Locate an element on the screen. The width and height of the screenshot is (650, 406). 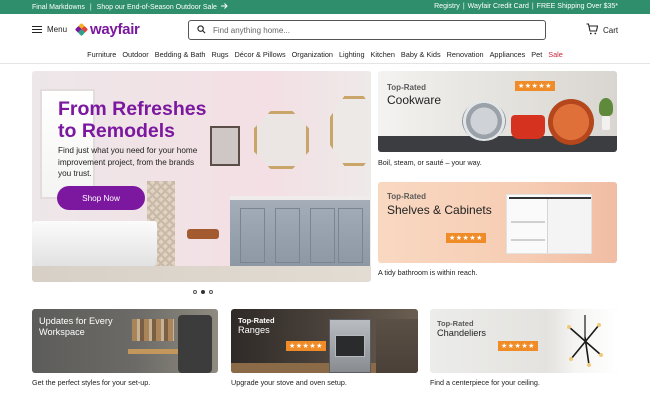
workspace-tile: Updates for Every Workspace is located at coordinates (125, 341).